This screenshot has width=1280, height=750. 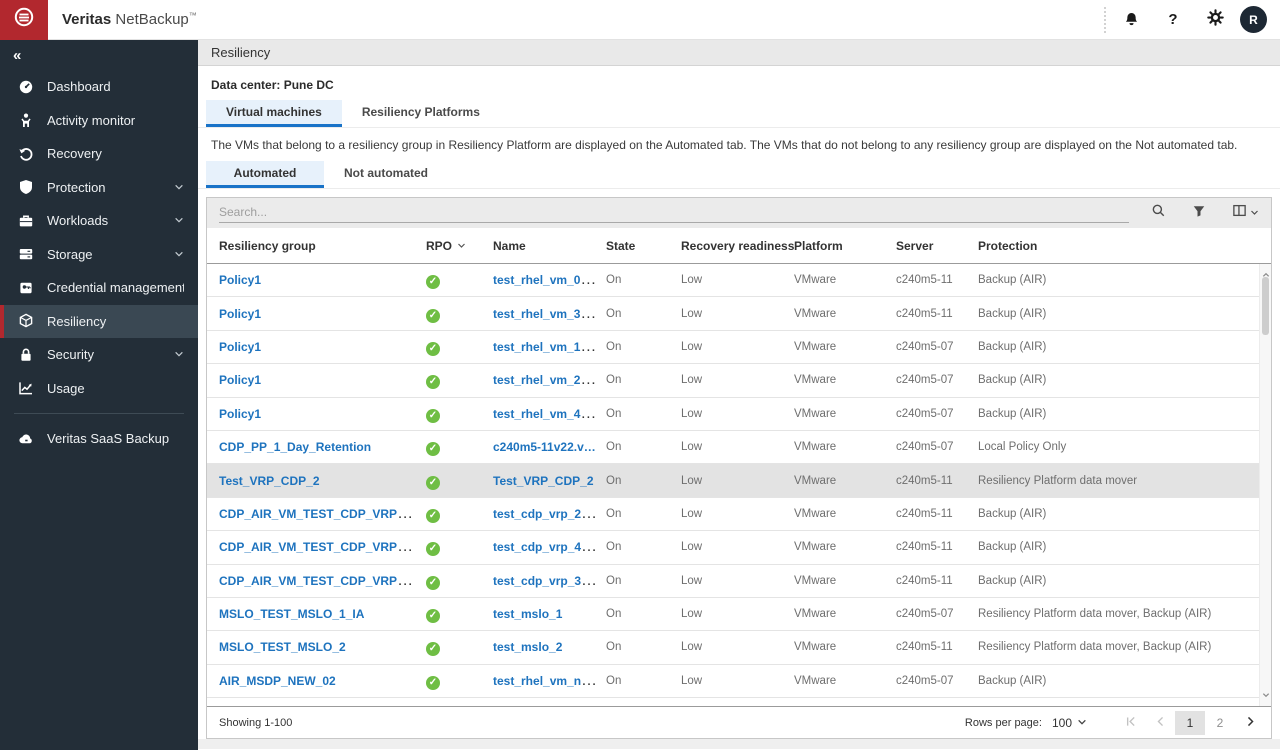 I want to click on sidebar-item-veritas-saas-backup: Veritas SaaS Backup, so click(x=99, y=439).